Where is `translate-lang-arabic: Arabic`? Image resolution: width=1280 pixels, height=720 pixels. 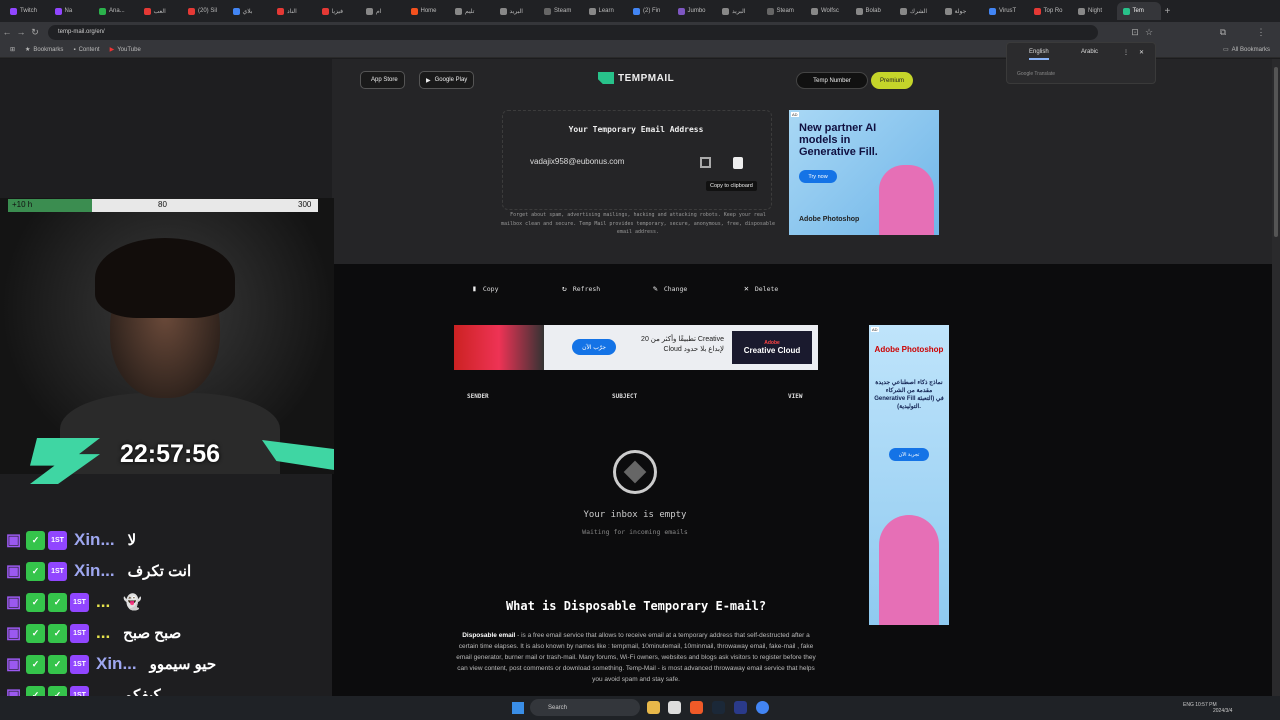
translate-lang-arabic: Arabic is located at coordinates (1089, 52).